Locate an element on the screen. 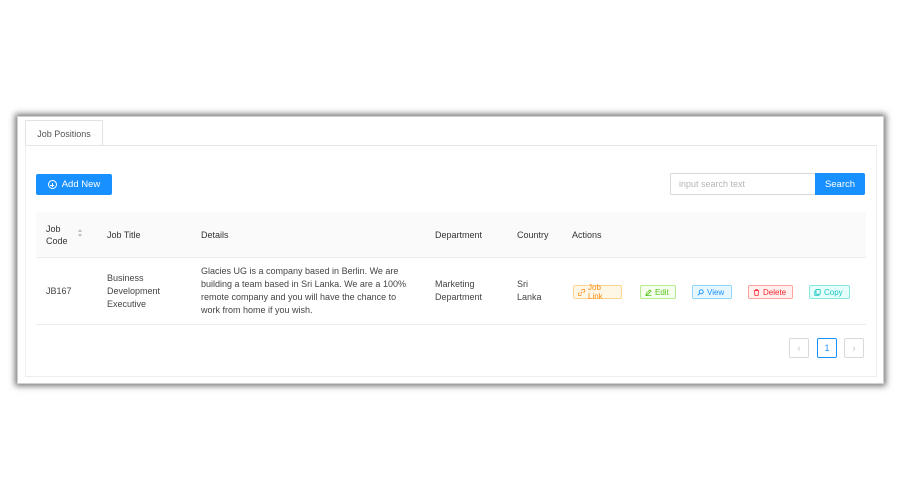  cell-job-title: Business Development Executive is located at coordinates (142, 291).